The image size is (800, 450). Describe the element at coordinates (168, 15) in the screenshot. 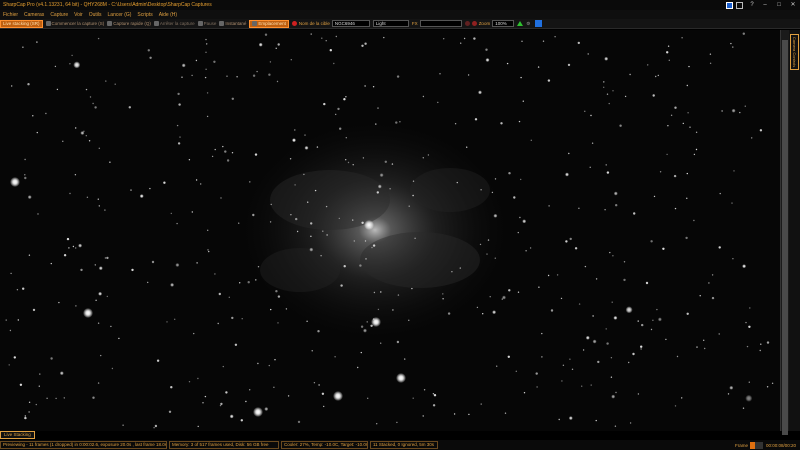

I see `menu-aide: Aide (H)` at that location.